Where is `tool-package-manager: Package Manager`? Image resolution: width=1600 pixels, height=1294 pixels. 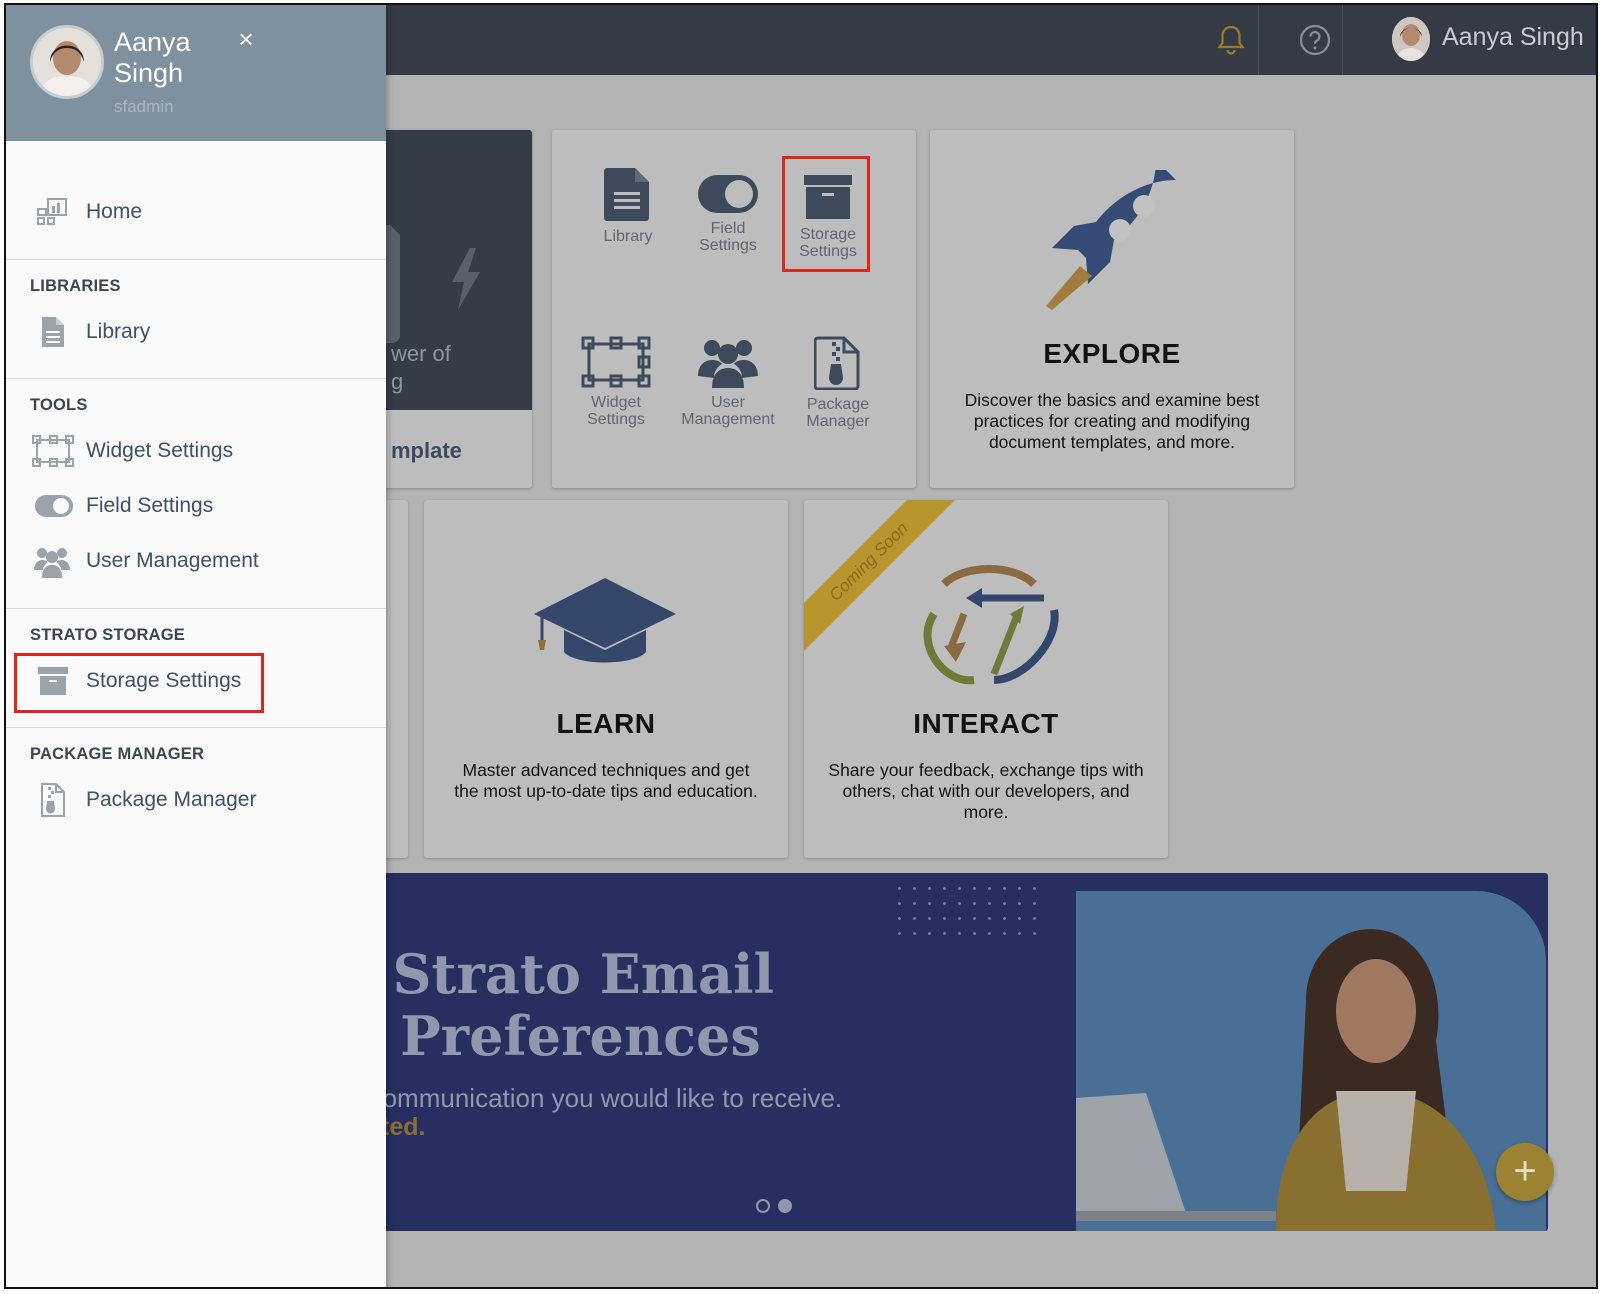 tool-package-manager: Package Manager is located at coordinates (838, 383).